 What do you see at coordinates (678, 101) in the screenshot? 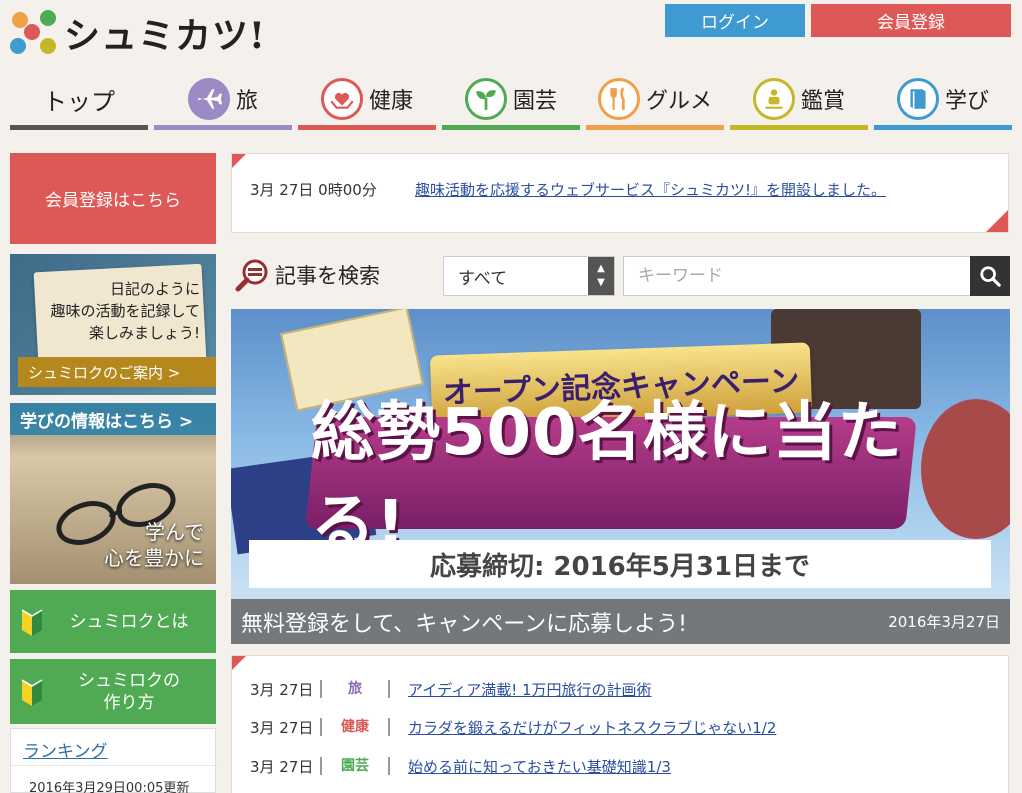
I see `nav-label: グルメ` at bounding box center [678, 101].